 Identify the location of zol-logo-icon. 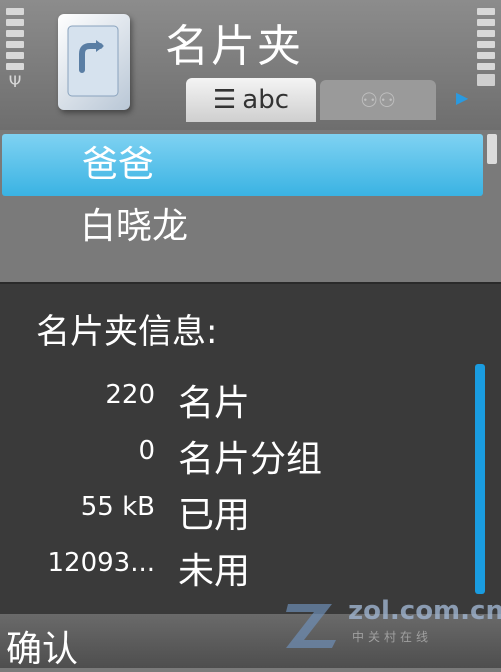
(311, 626).